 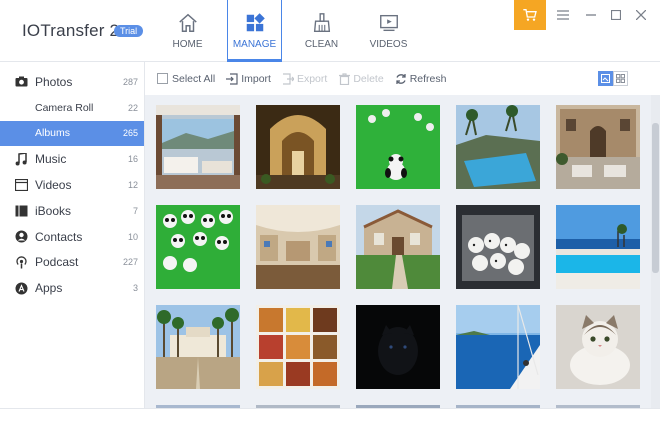 What do you see at coordinates (288, 31) in the screenshot?
I see `main-nav: HOME MANAGE CLEAN VIDEOS` at bounding box center [288, 31].